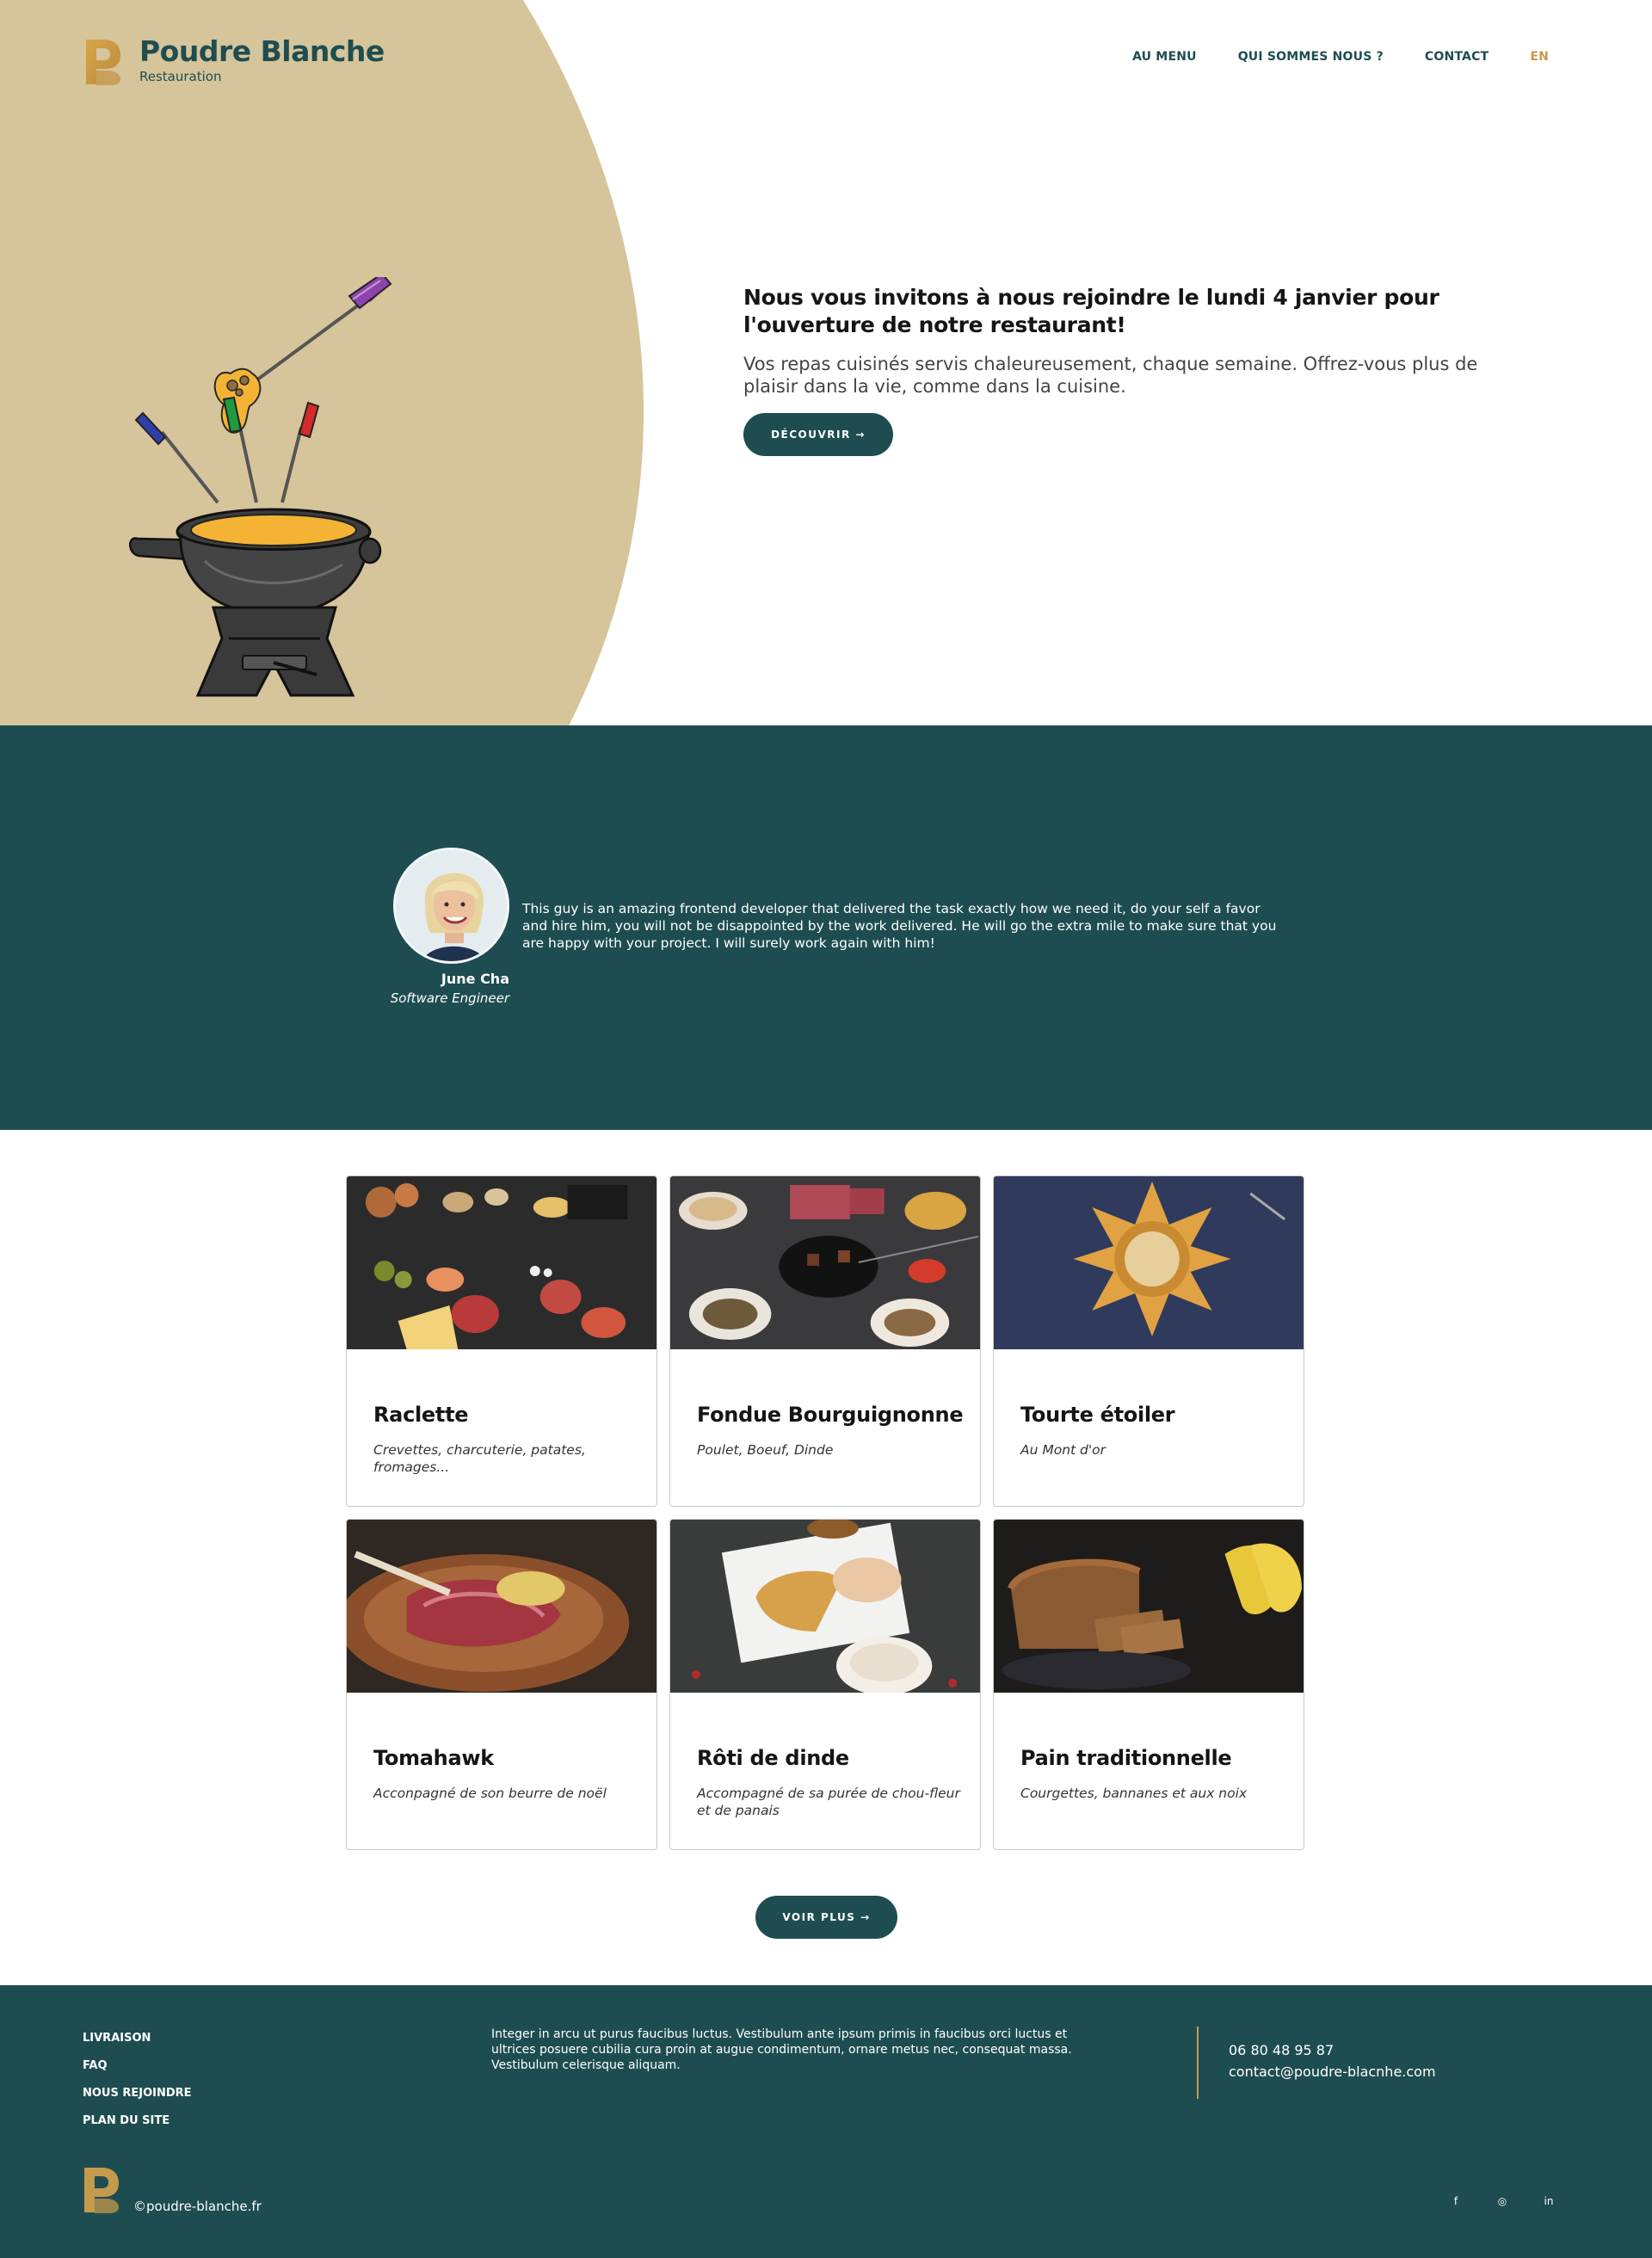  What do you see at coordinates (1549, 2201) in the screenshot?
I see `linkedin-icon: in` at bounding box center [1549, 2201].